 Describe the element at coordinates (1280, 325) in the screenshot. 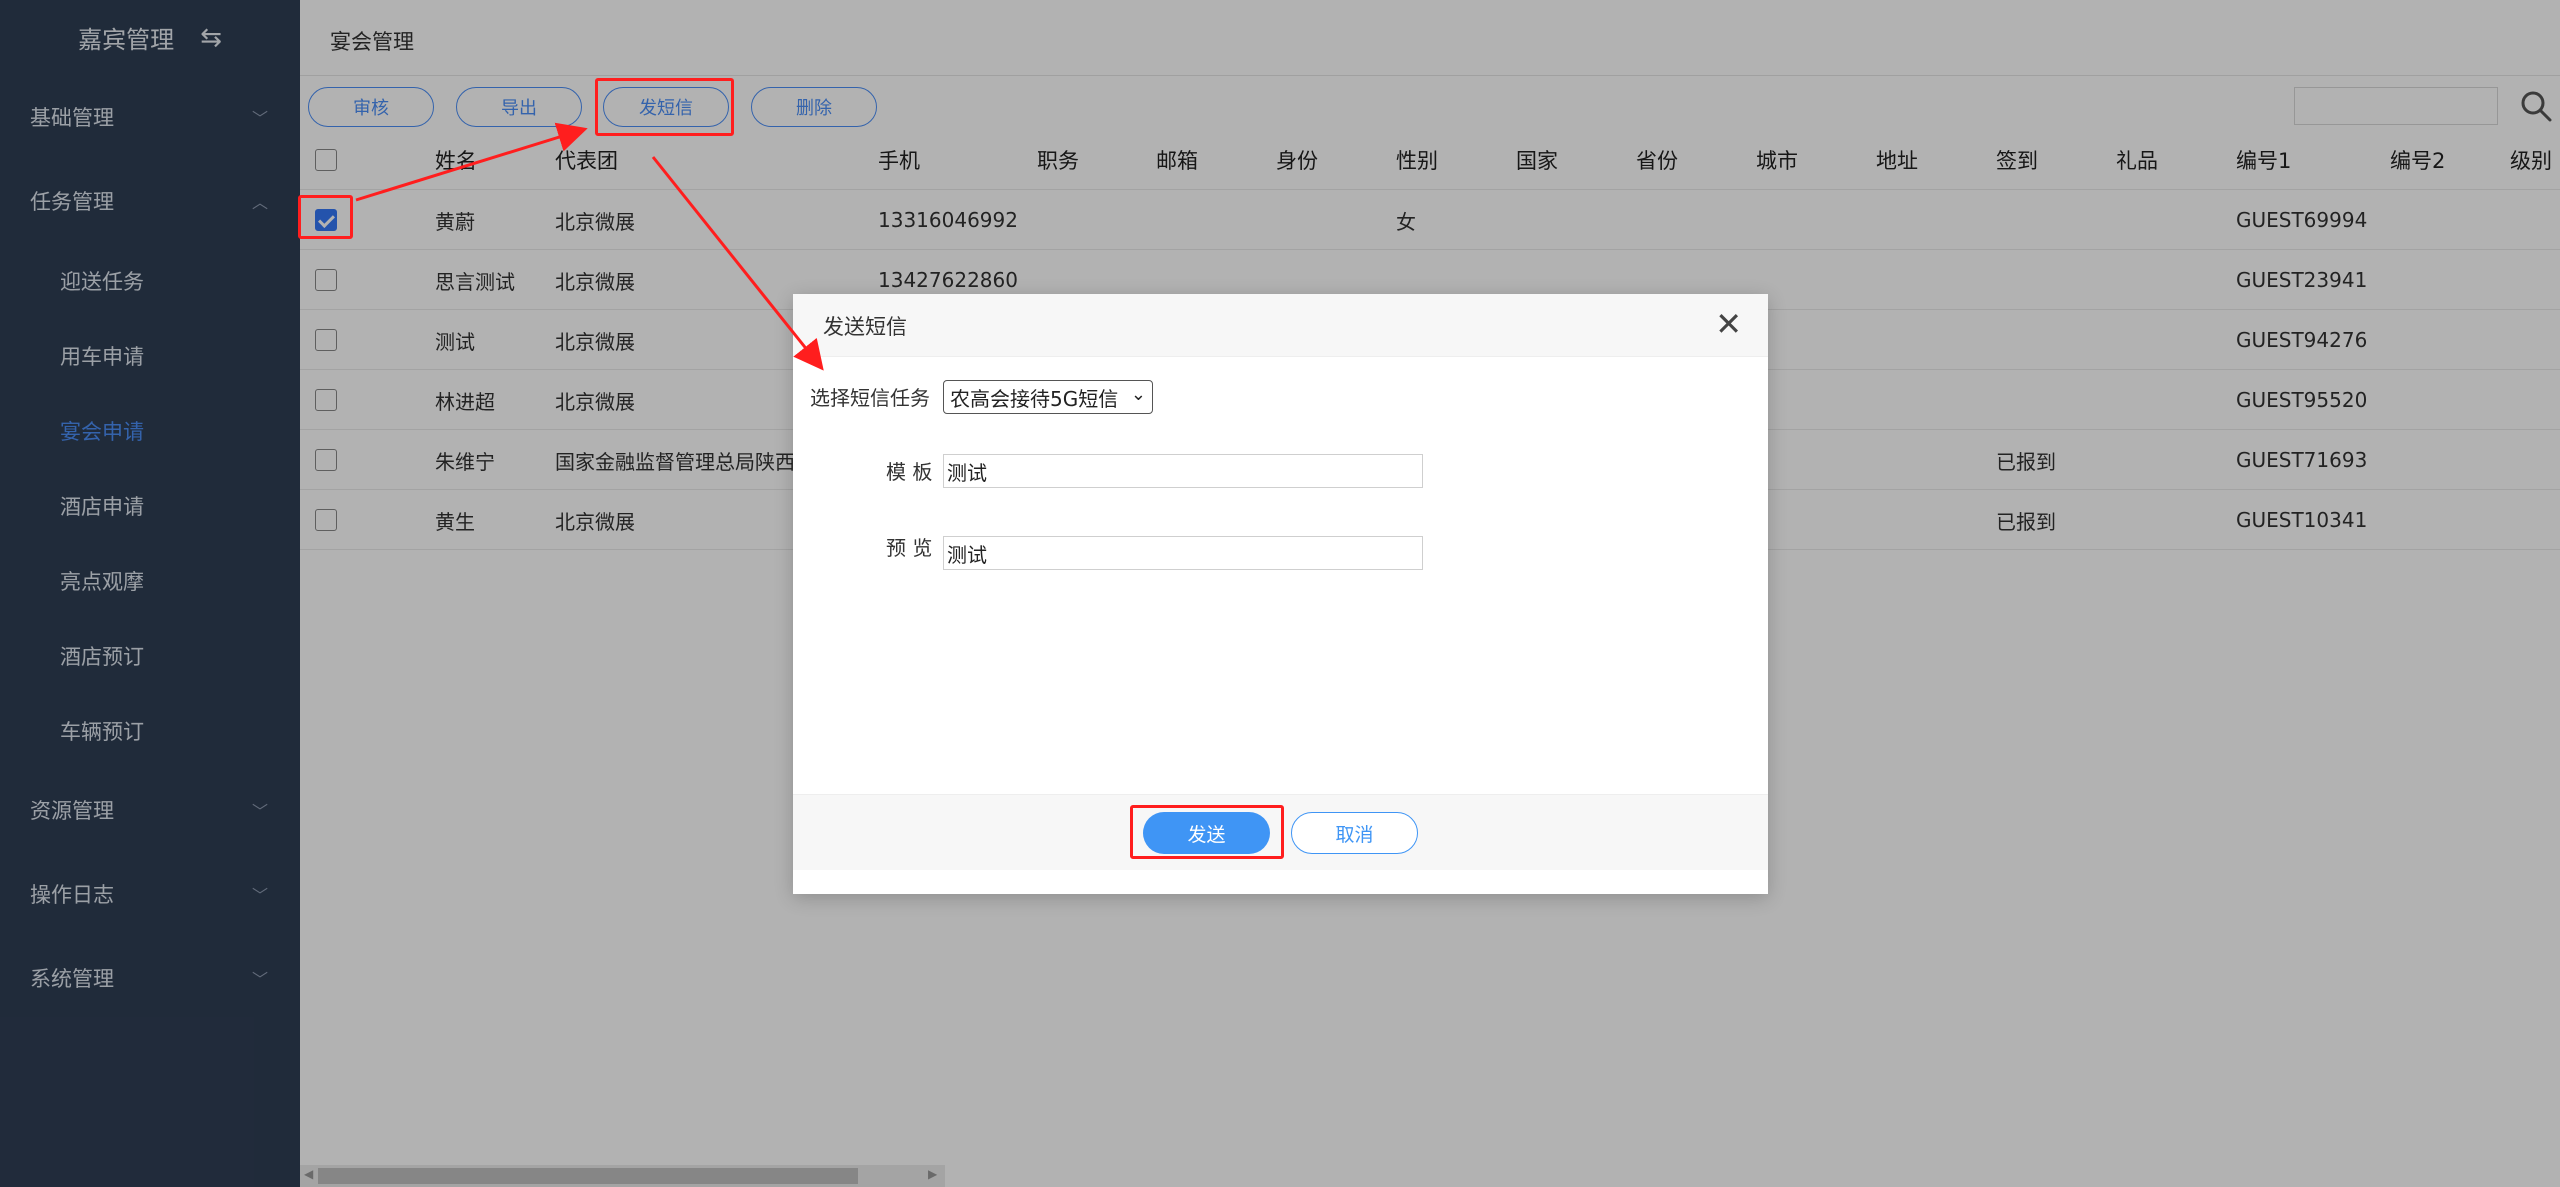

I see `dialog-header: 发送短信 ✕` at that location.